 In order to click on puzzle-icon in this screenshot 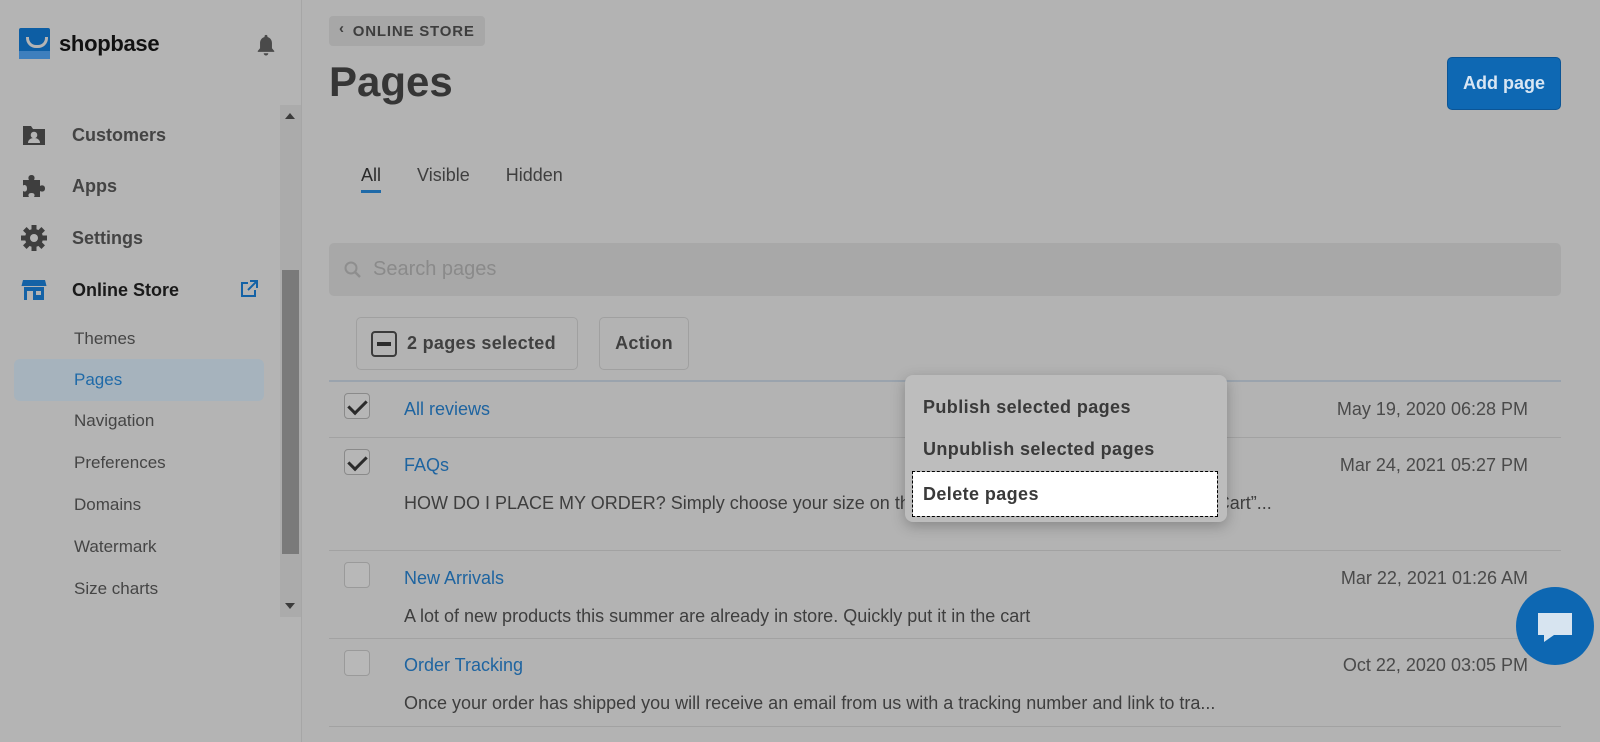, I will do `click(34, 186)`.